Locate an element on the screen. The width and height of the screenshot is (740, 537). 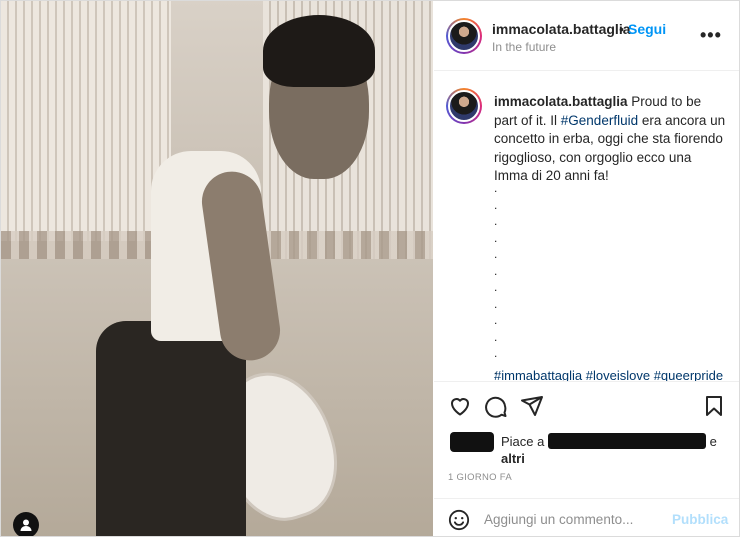
action-bar is located at coordinates (586, 404).